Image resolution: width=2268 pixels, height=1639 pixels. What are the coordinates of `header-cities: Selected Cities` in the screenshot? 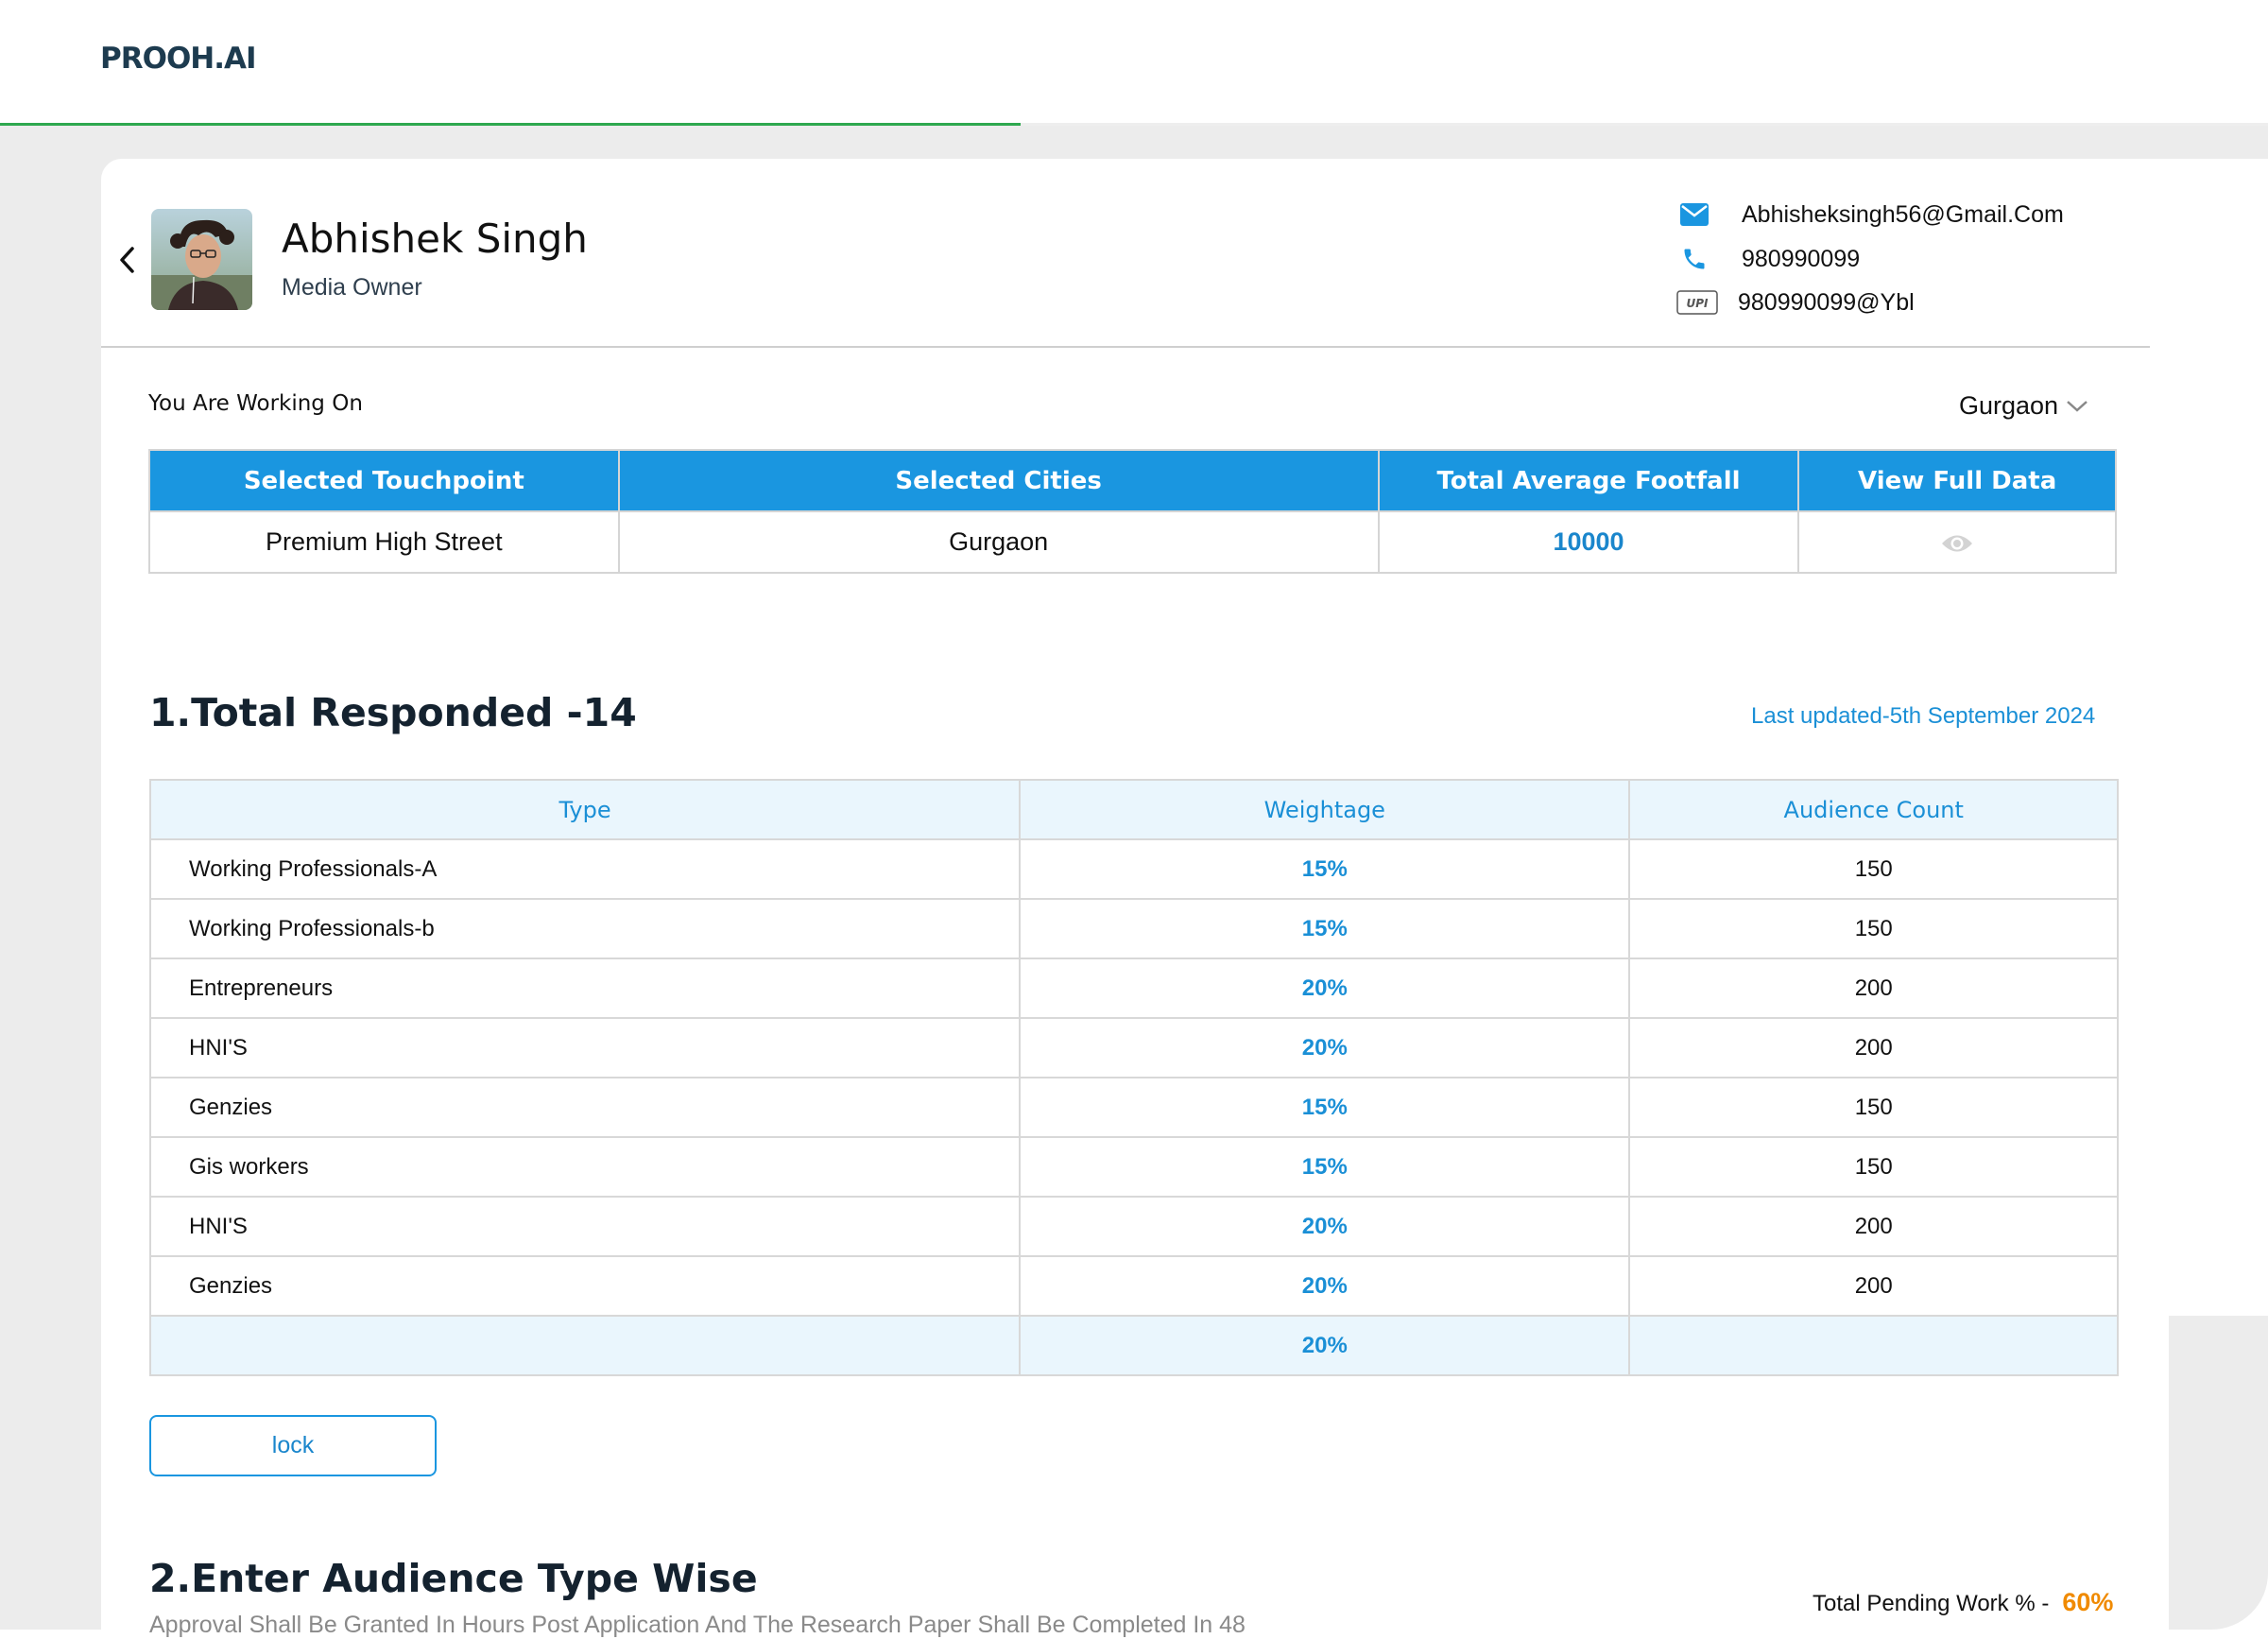 It's located at (998, 480).